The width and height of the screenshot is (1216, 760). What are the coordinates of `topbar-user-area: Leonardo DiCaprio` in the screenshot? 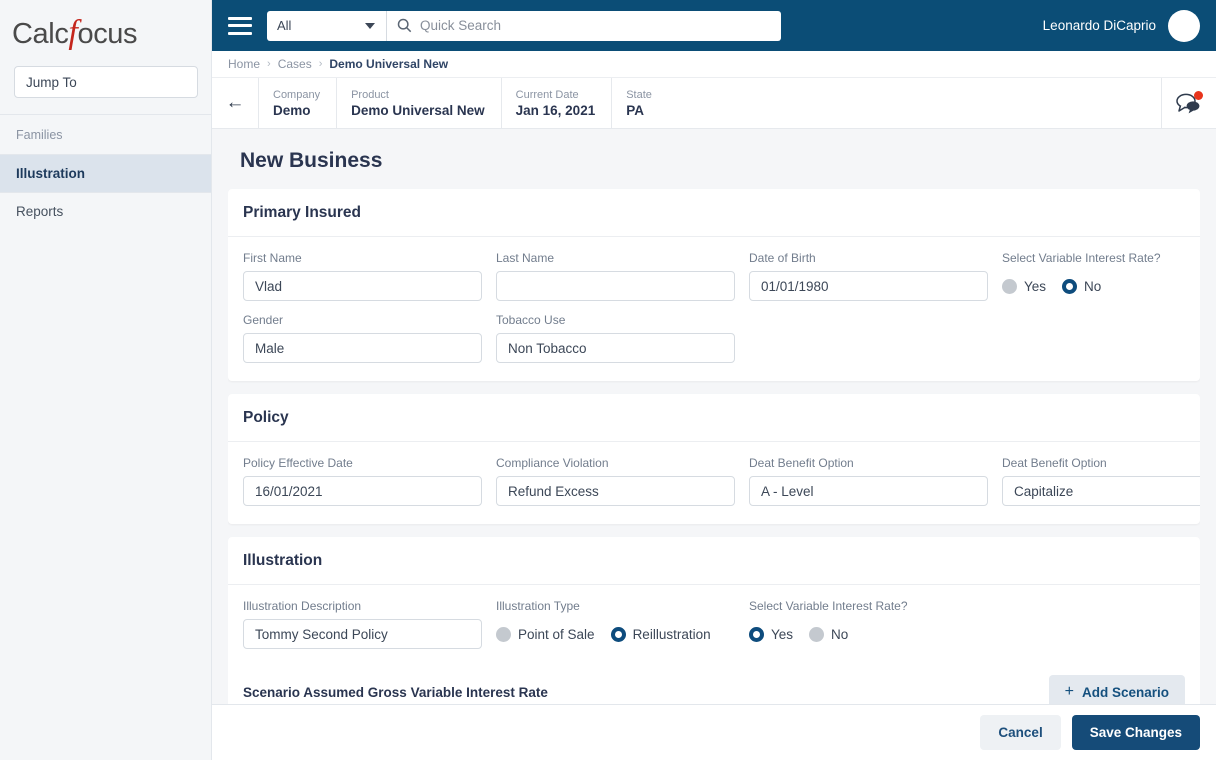 It's located at (1121, 25).